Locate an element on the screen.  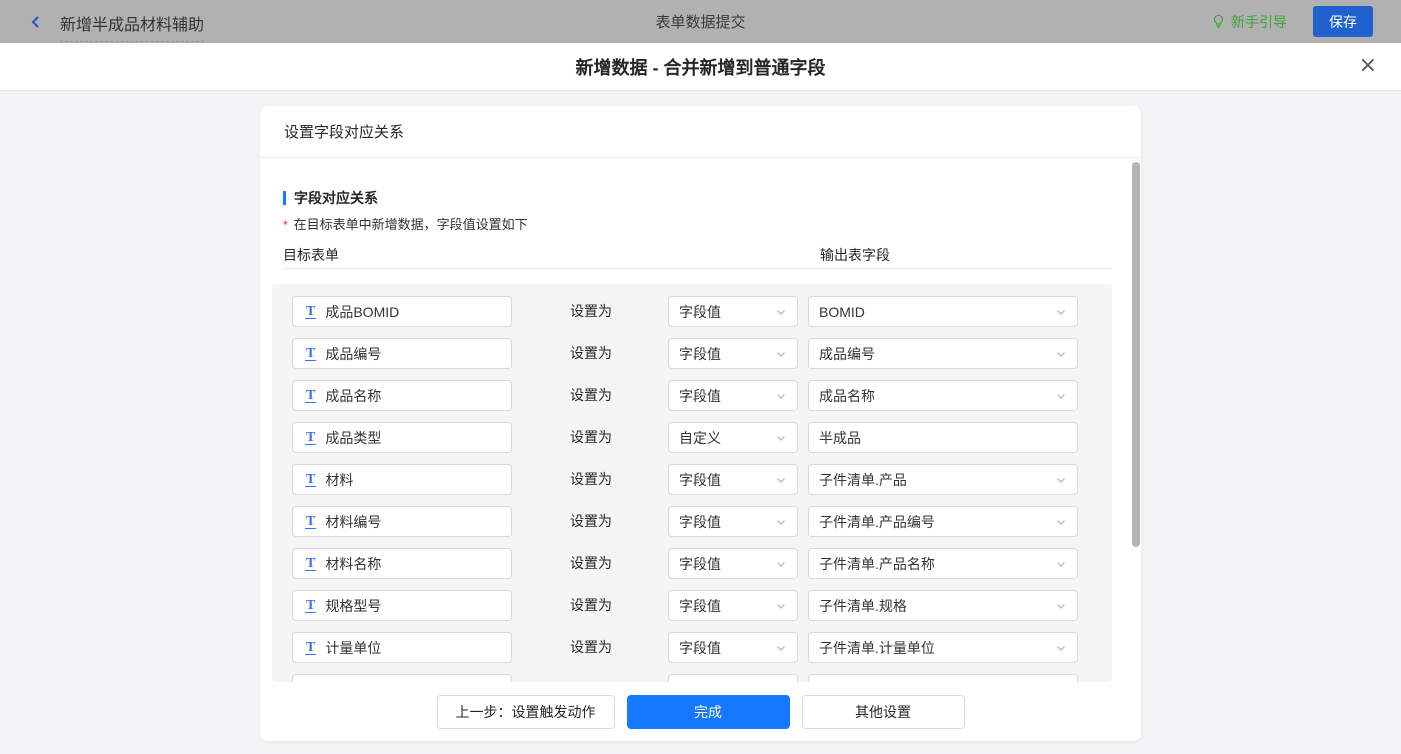
modal-header: 新增数据 - 合并新增到普通字段 × is located at coordinates (700, 67).